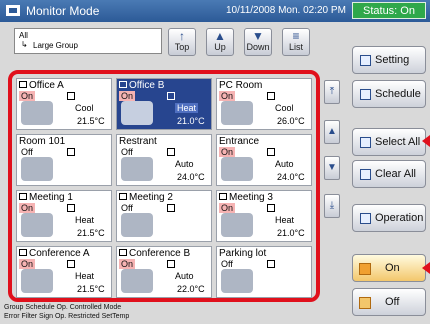 Image resolution: width=430 pixels, height=324 pixels. I want to click on select-all-button: Select All, so click(389, 142).